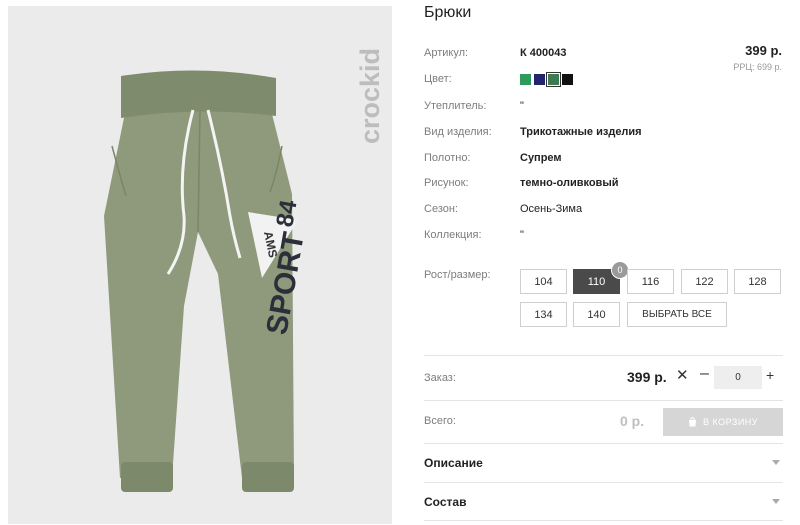 This screenshot has width=800, height=525. I want to click on product-price: 399 р., so click(763, 50).